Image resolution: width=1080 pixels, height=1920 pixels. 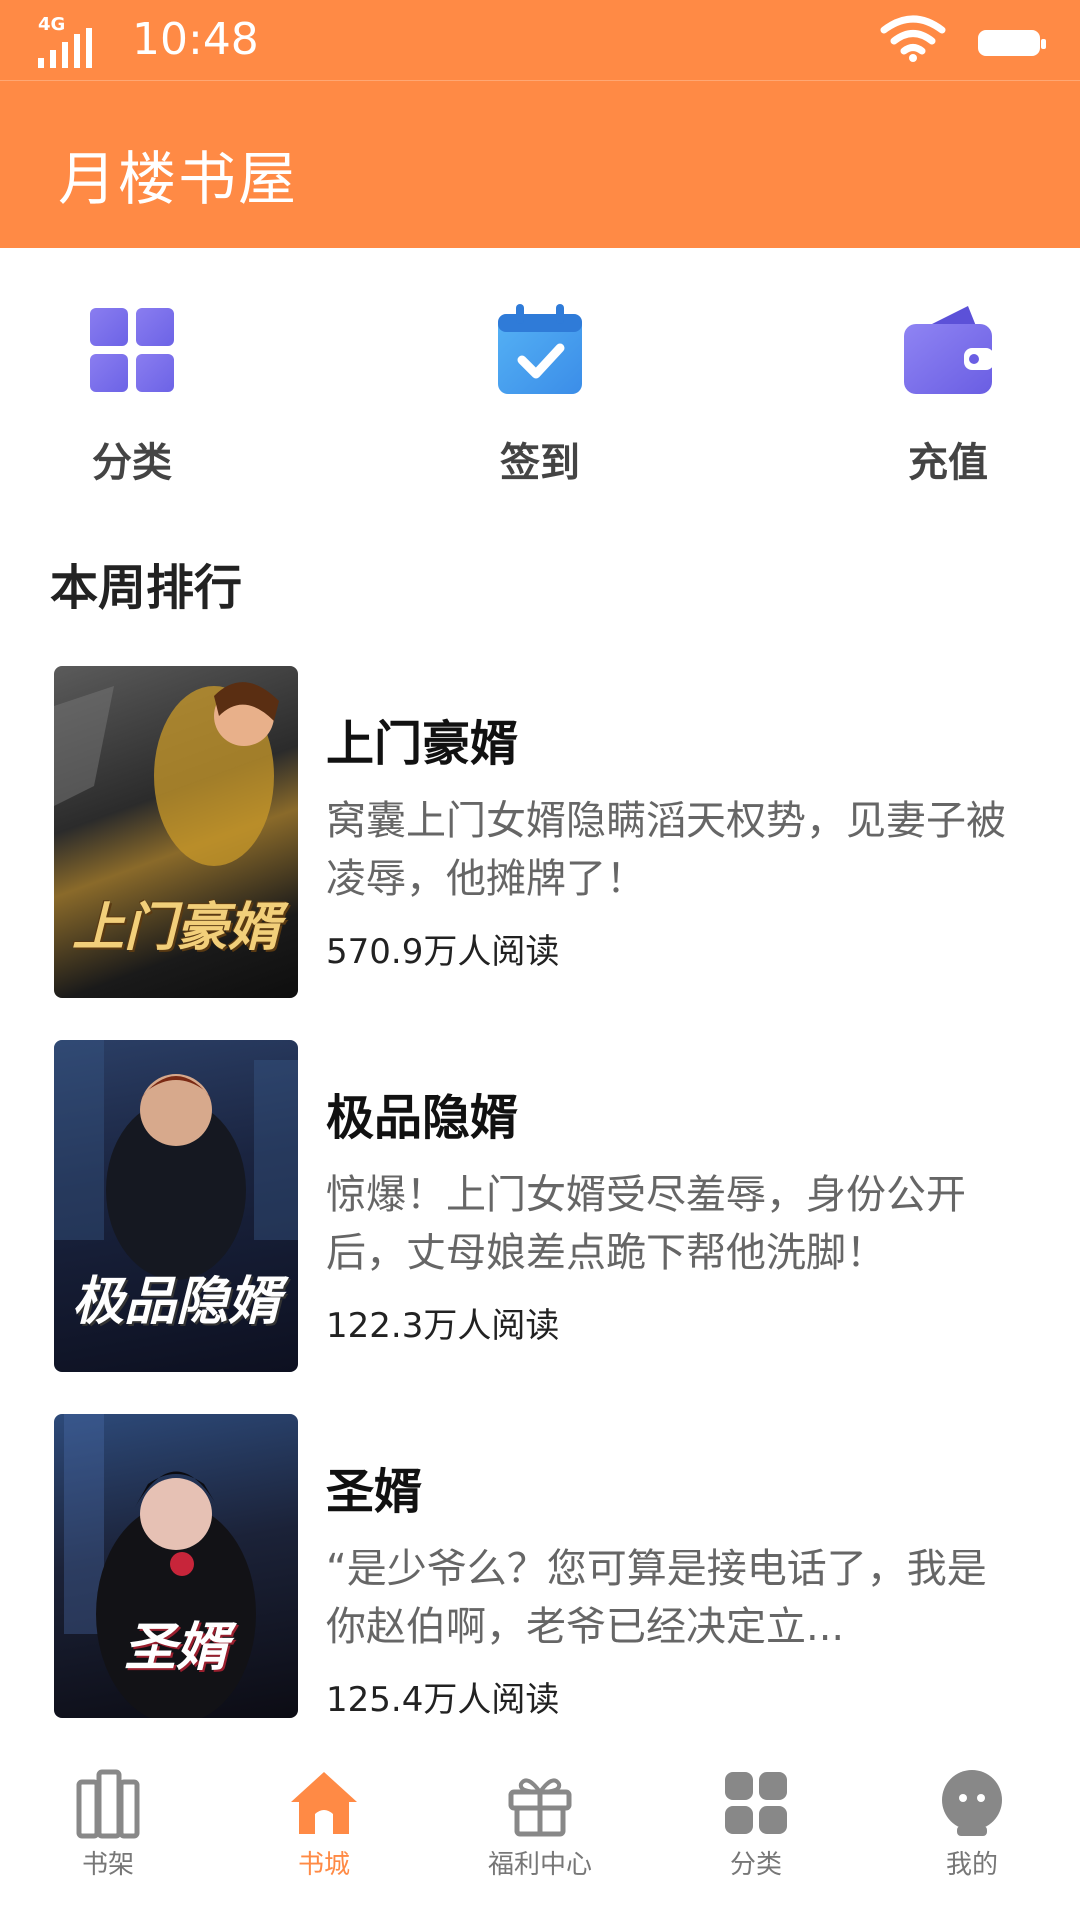 I want to click on quick-action-category: 分类, so click(x=132, y=400).